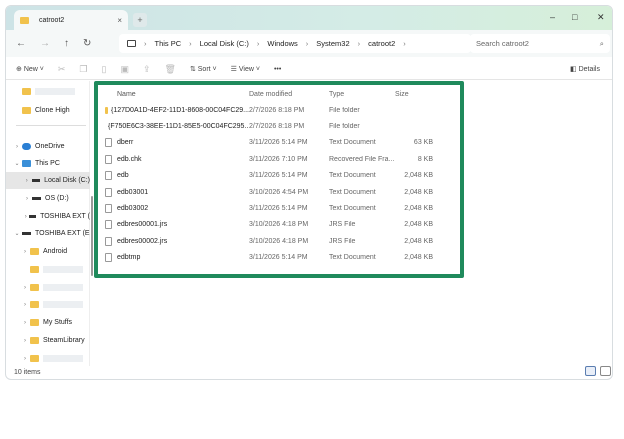 The image size is (624, 439). I want to click on divider, so click(51, 125).